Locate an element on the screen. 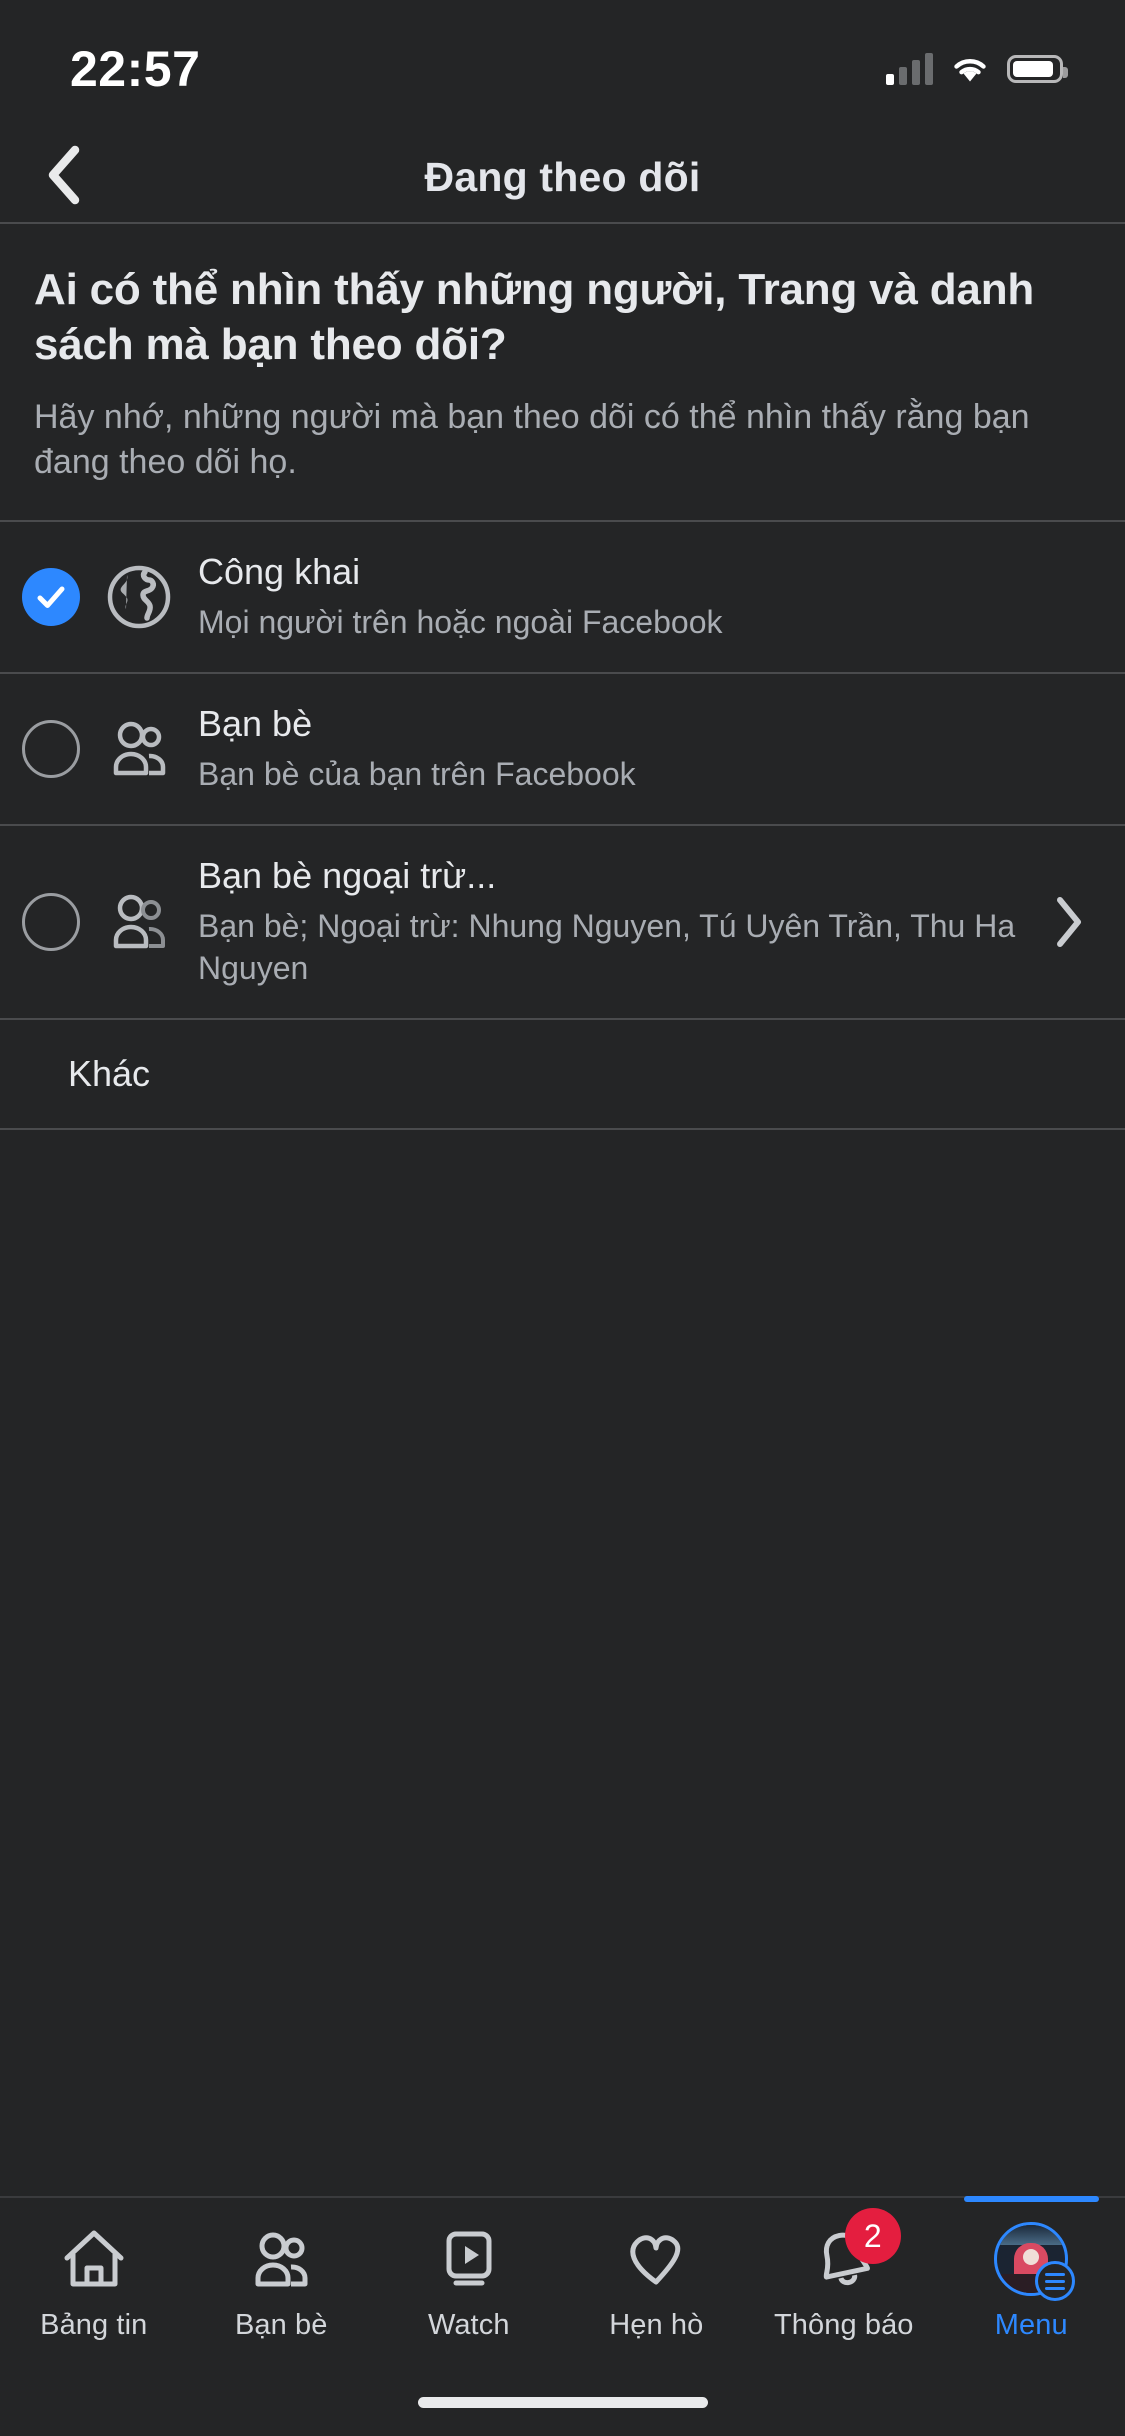  tab-label: Hẹn hò is located at coordinates (656, 2325).